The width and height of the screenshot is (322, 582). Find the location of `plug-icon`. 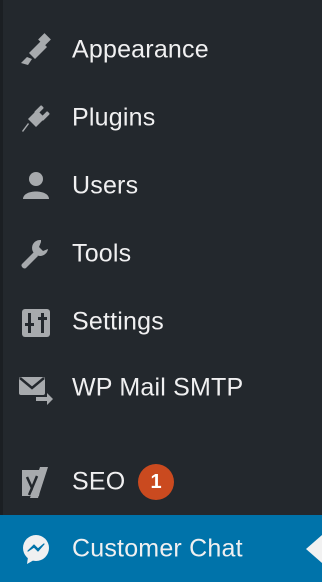

plug-icon is located at coordinates (36, 118).